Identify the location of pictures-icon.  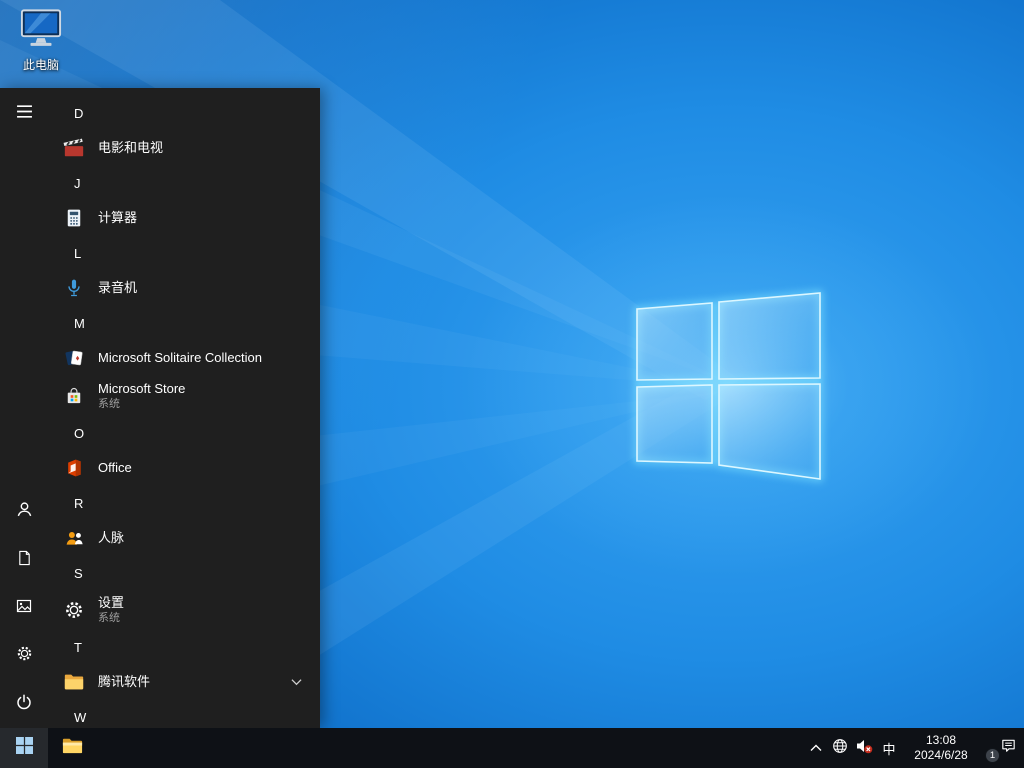
(24, 608).